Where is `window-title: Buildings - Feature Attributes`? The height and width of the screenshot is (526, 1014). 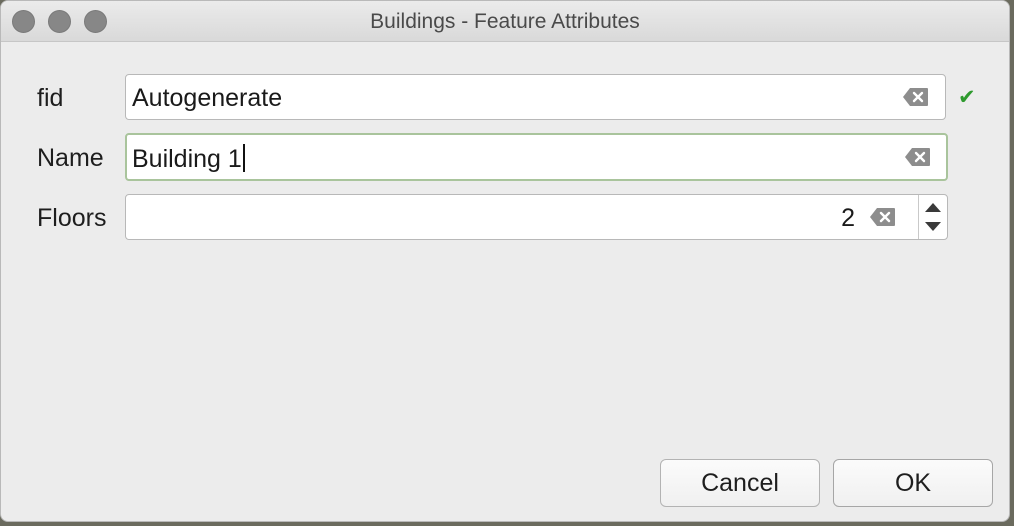
window-title: Buildings - Feature Attributes is located at coordinates (505, 21).